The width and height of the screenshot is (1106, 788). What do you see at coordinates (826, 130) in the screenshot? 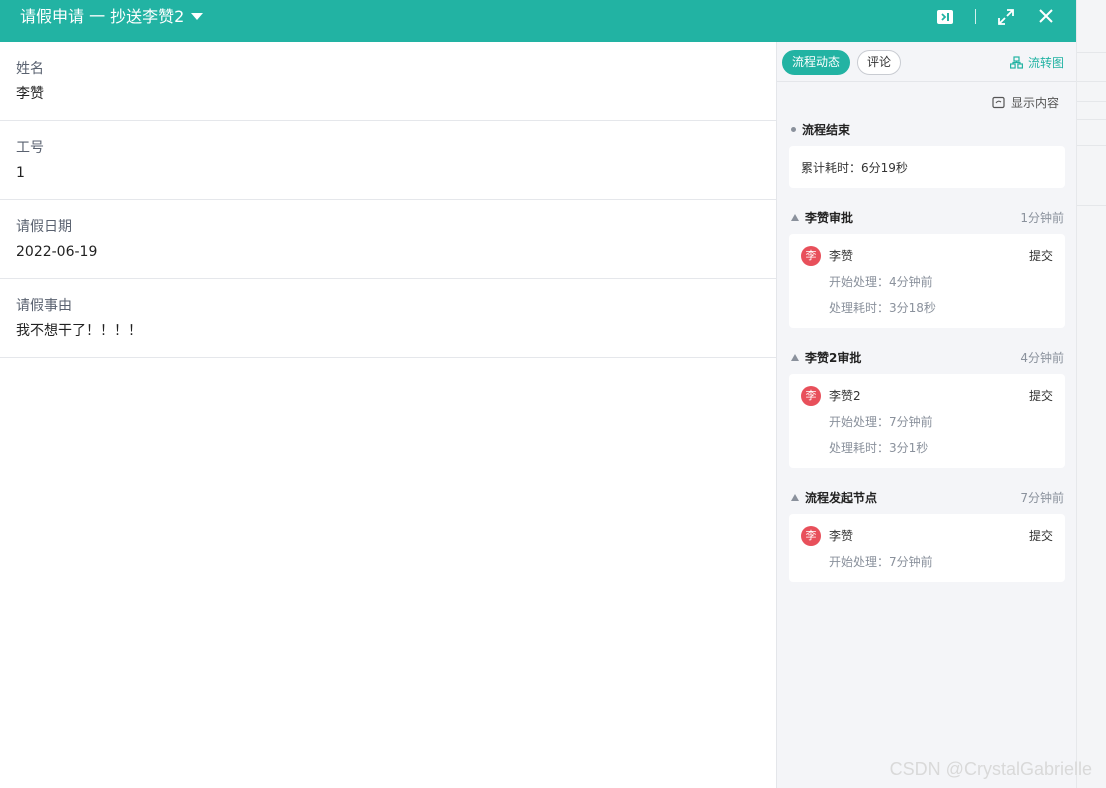
I see `node-title-text: 流程结束` at bounding box center [826, 130].